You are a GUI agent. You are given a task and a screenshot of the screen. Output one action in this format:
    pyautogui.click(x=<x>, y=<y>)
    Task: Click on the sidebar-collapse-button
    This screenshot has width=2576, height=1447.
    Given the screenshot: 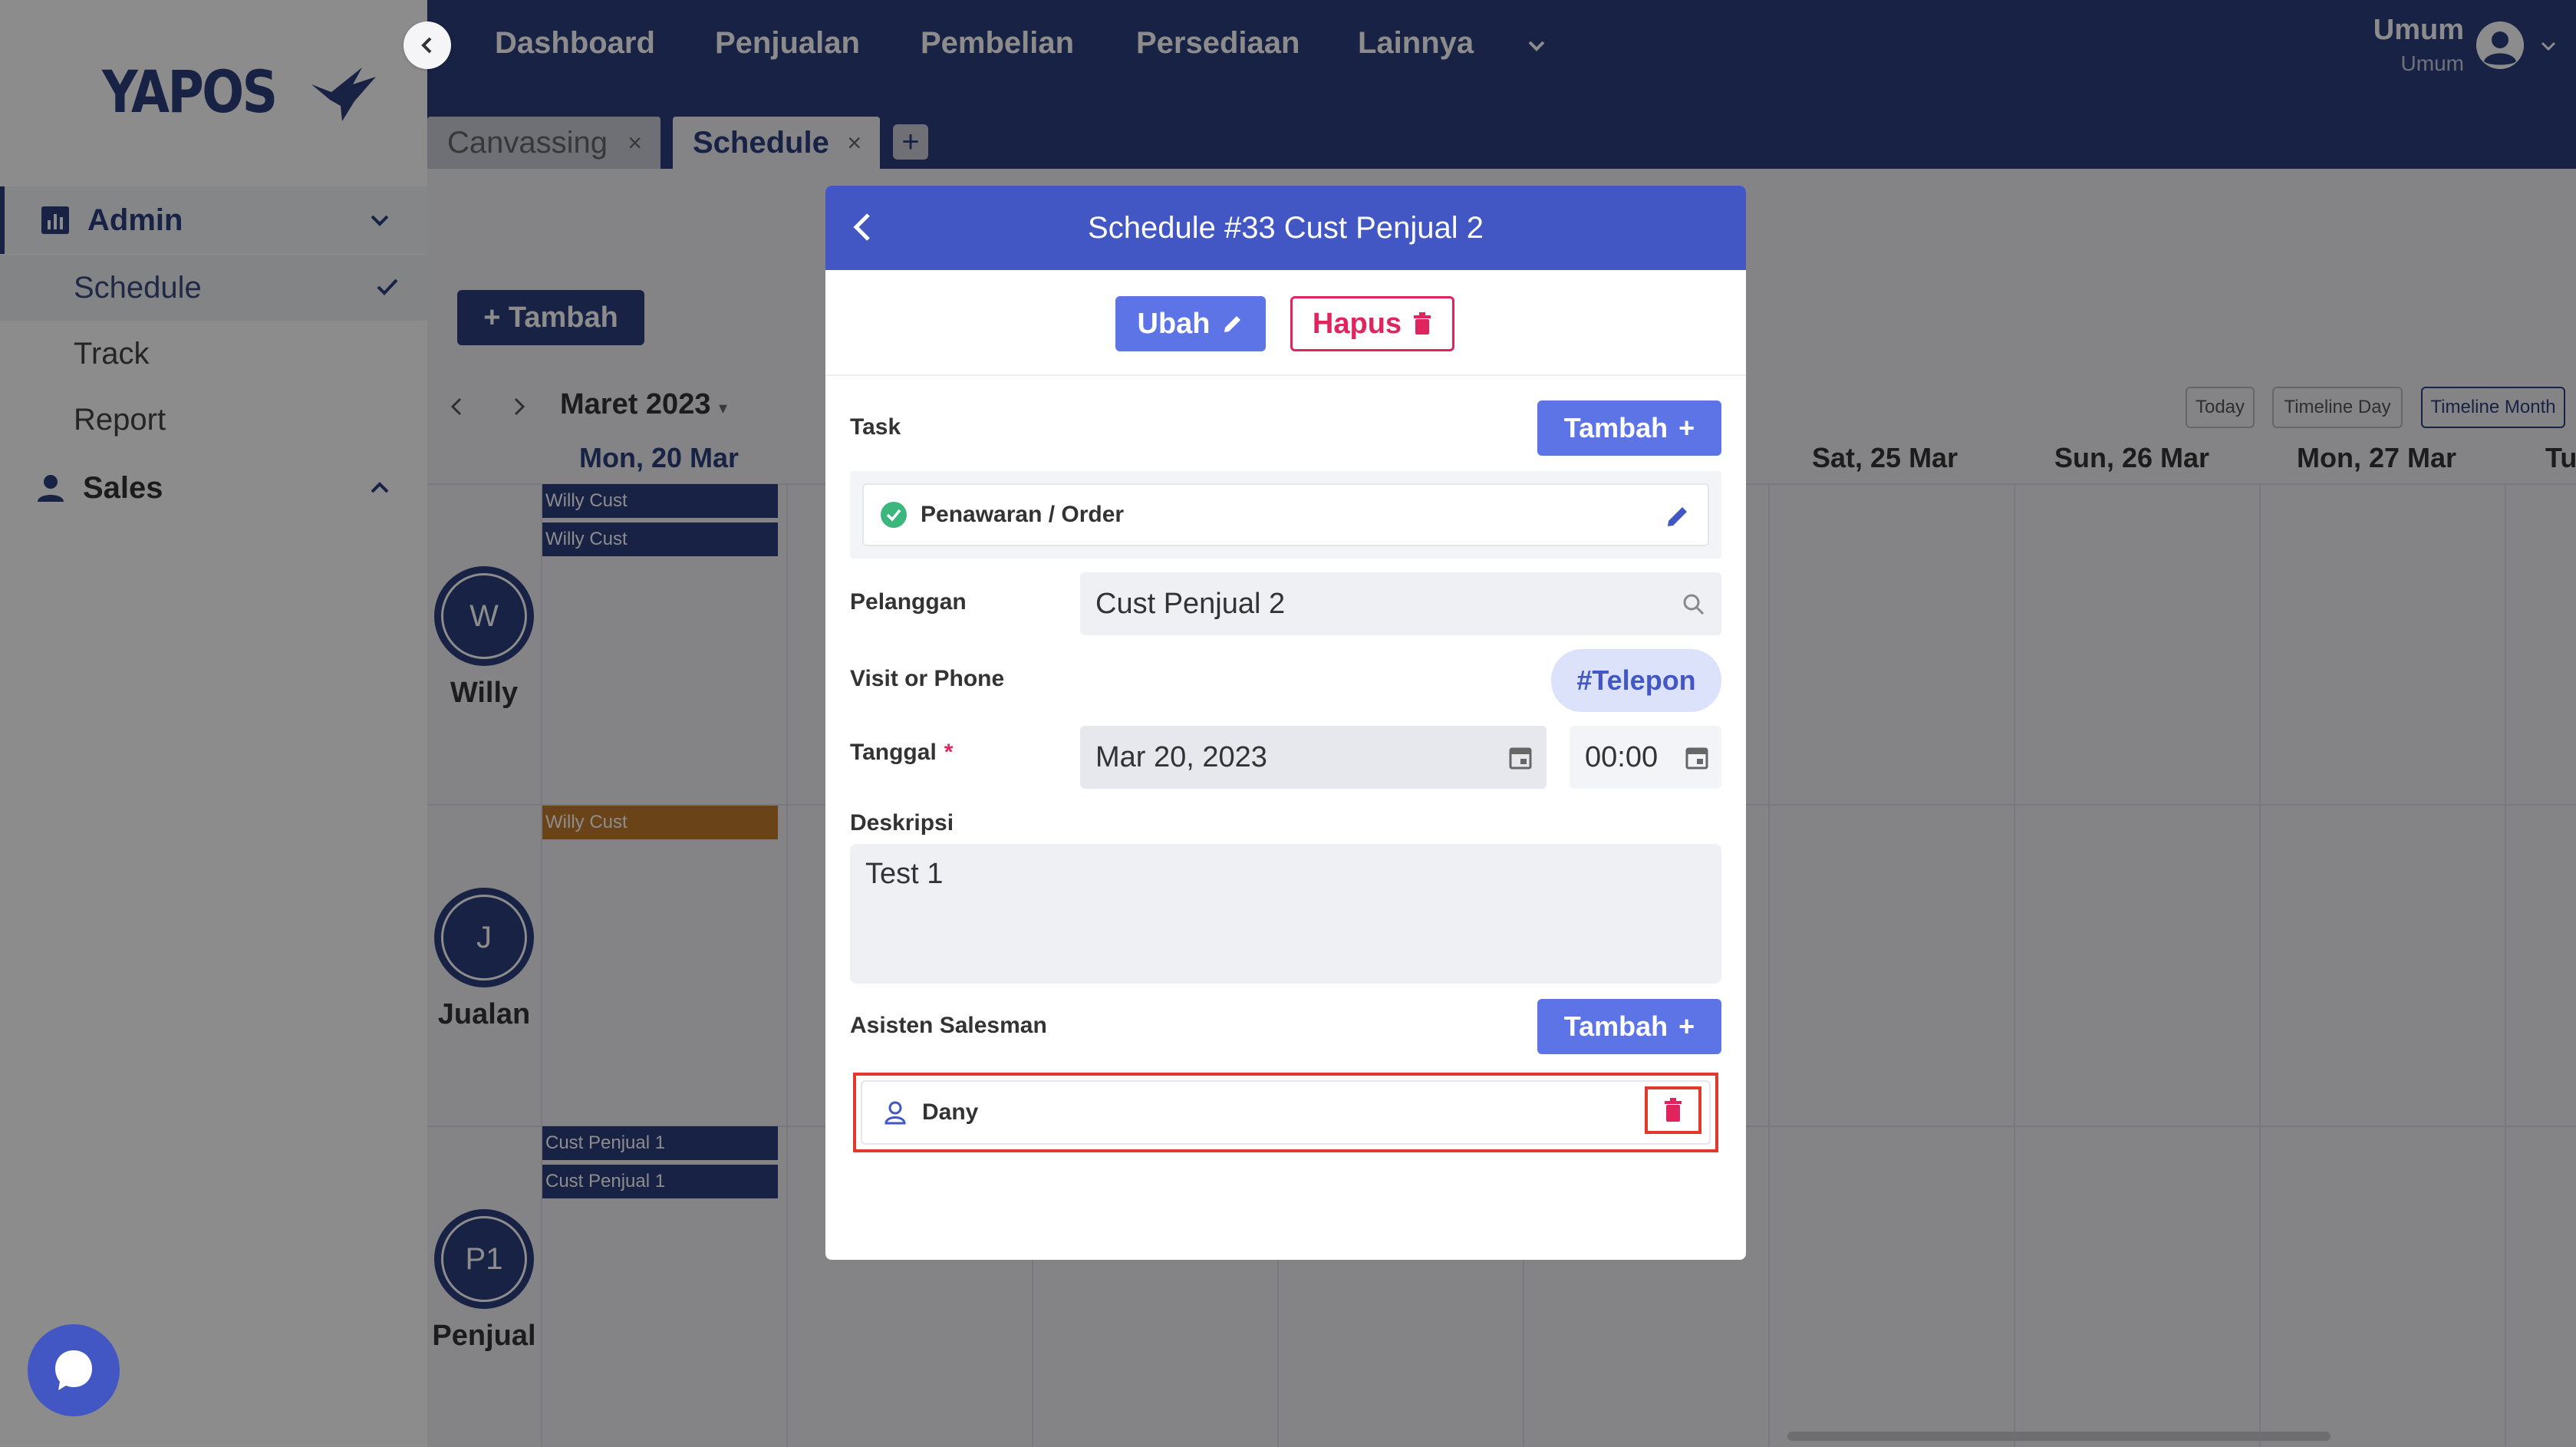 What is the action you would take?
    pyautogui.click(x=427, y=45)
    